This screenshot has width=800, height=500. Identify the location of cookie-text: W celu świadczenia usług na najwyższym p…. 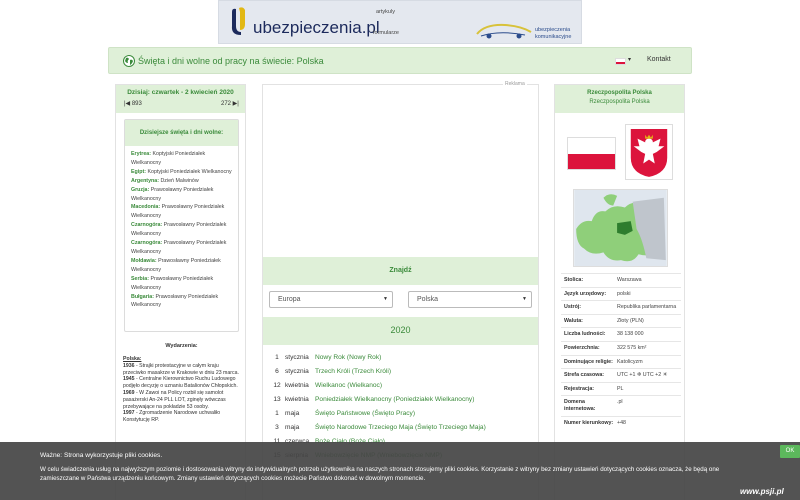
(380, 474).